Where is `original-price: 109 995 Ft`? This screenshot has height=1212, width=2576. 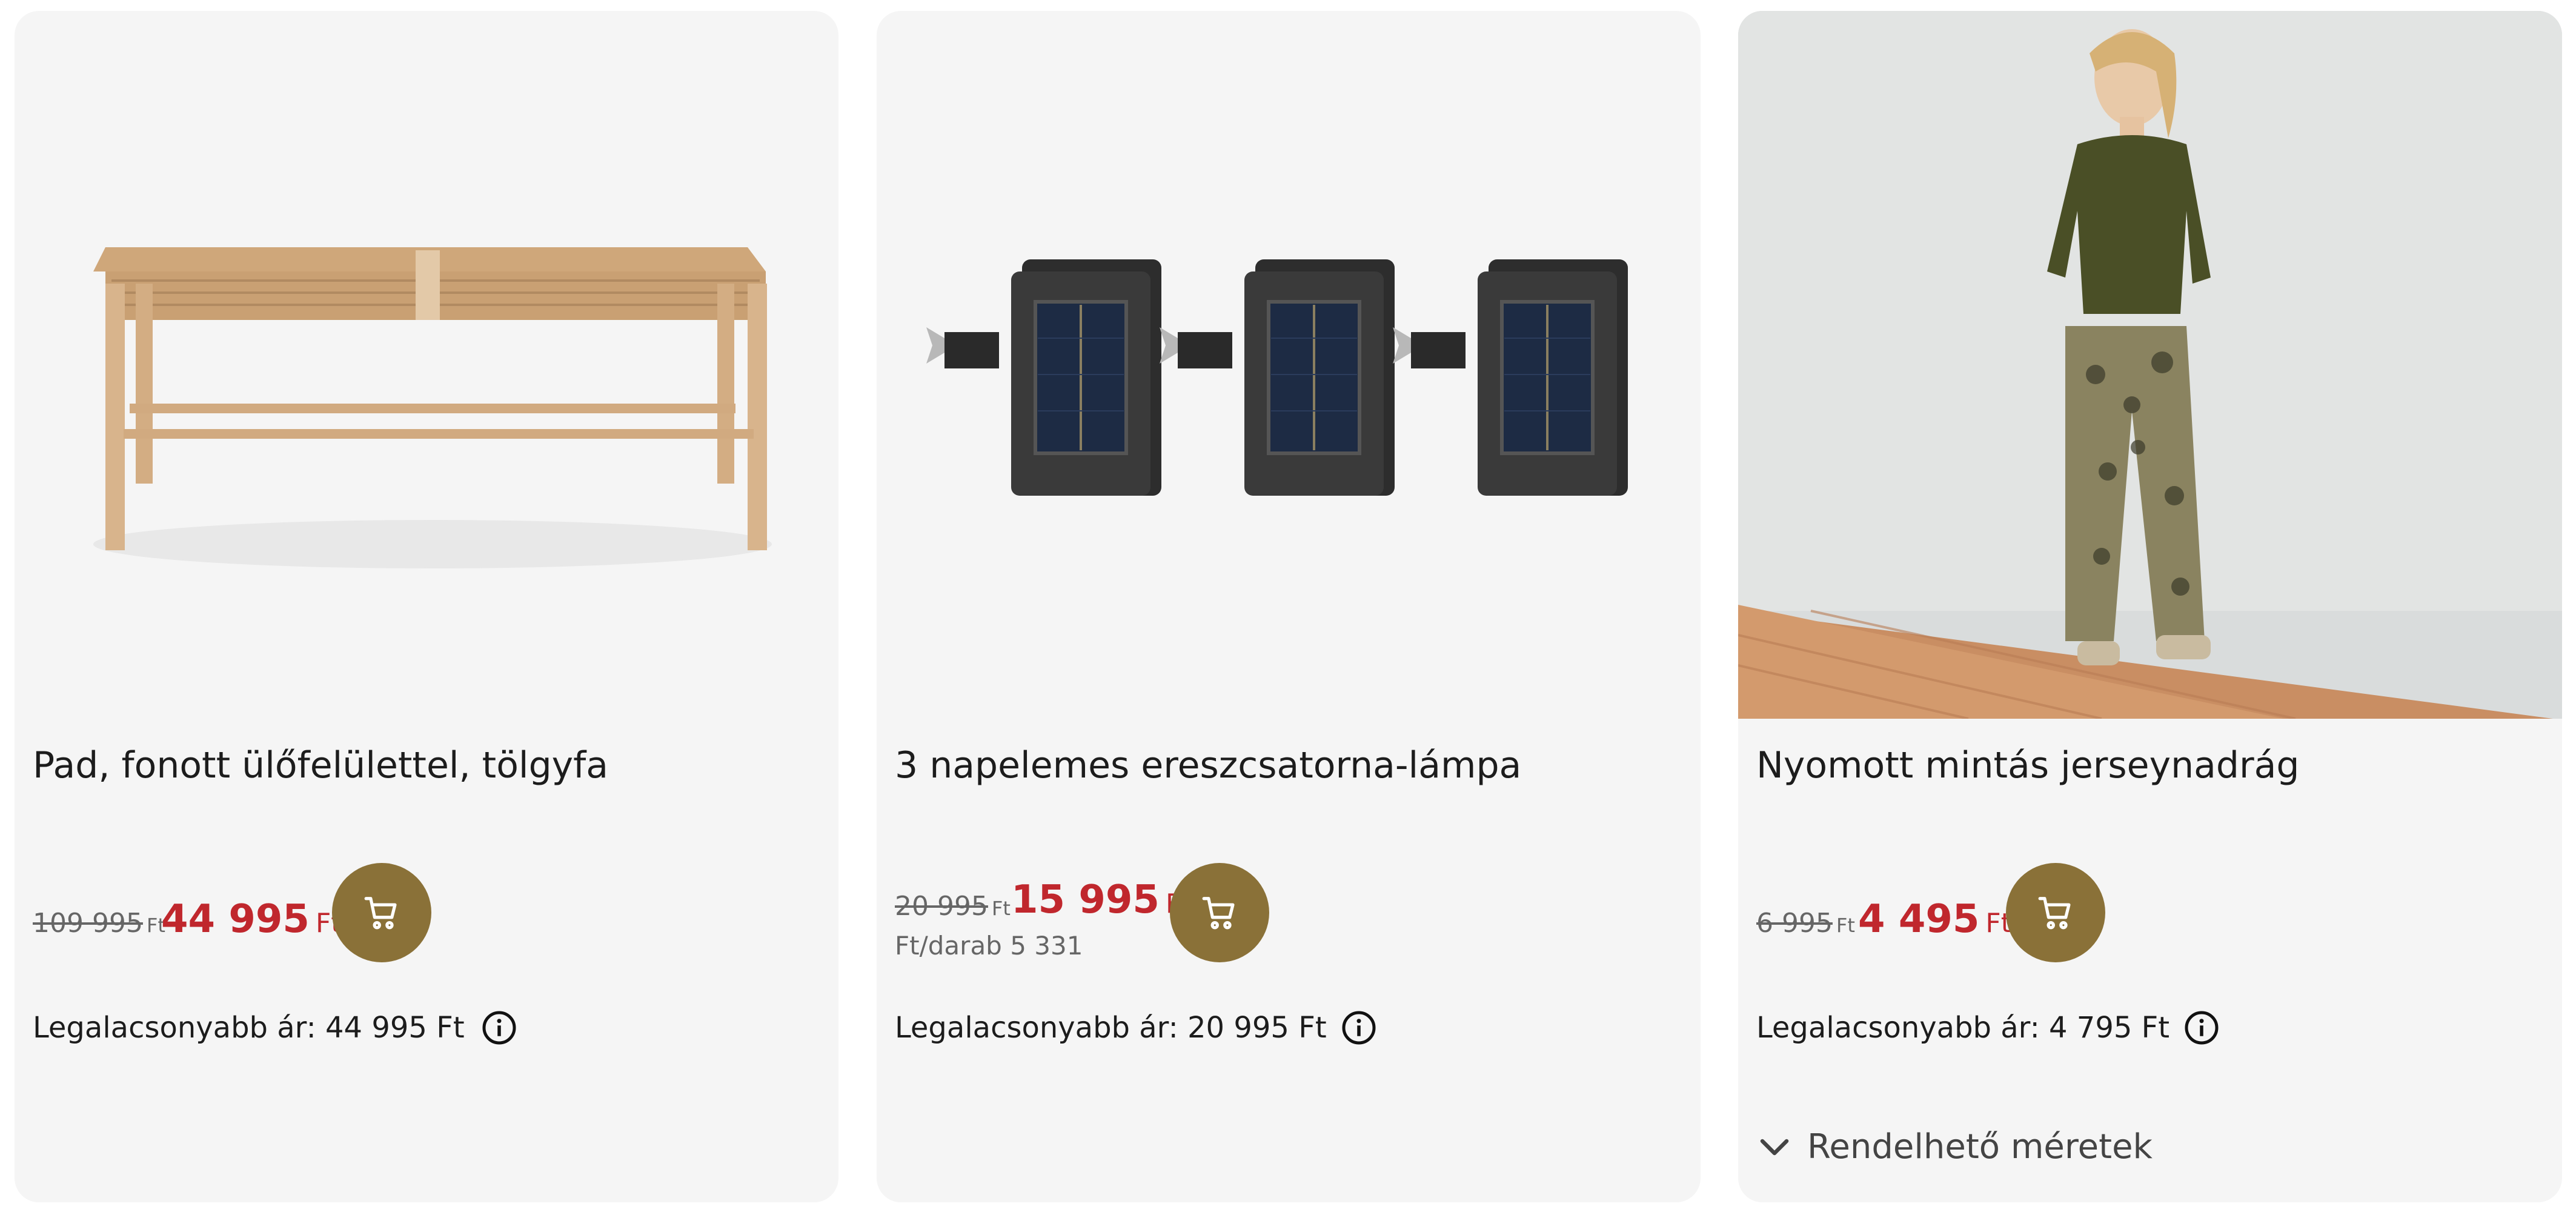
original-price: 109 995 Ft is located at coordinates (99, 923).